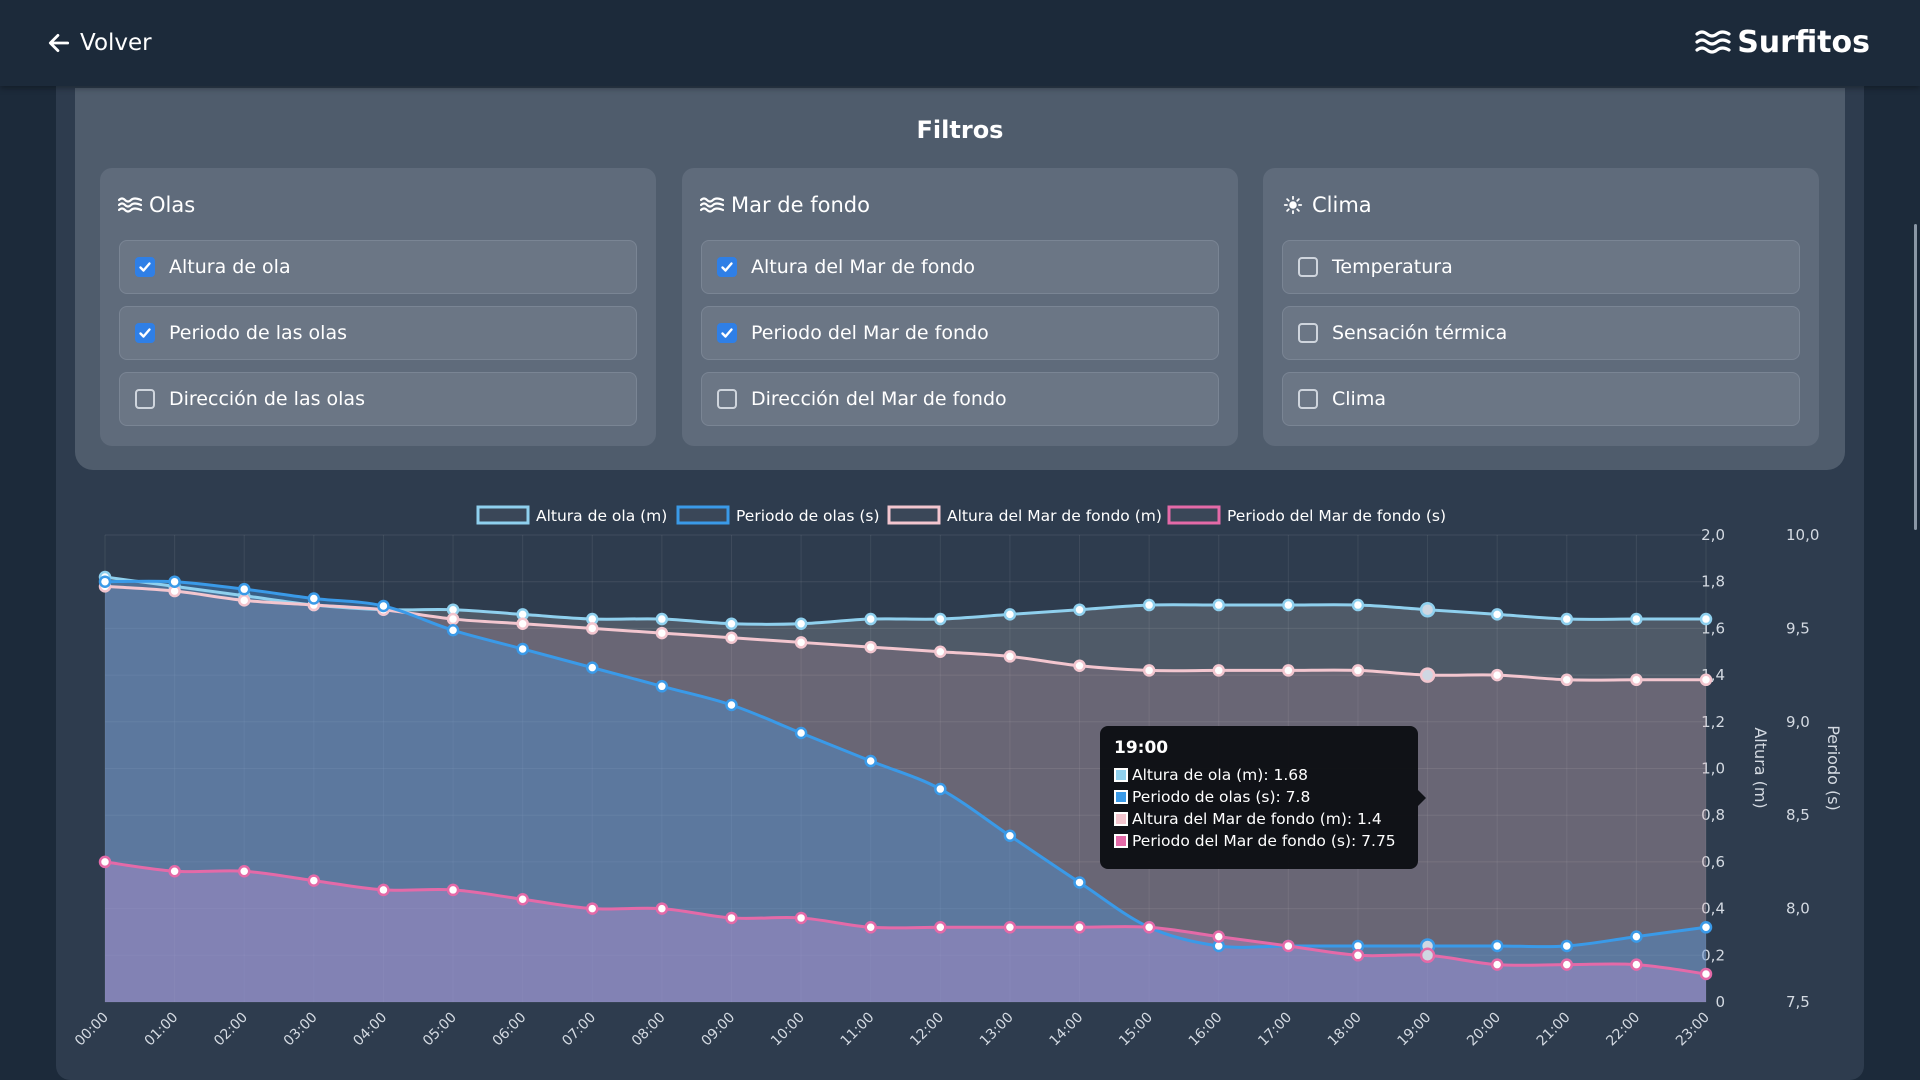 This screenshot has width=1920, height=1080. Describe the element at coordinates (1782, 42) in the screenshot. I see `brand-logo: Surfitos` at that location.